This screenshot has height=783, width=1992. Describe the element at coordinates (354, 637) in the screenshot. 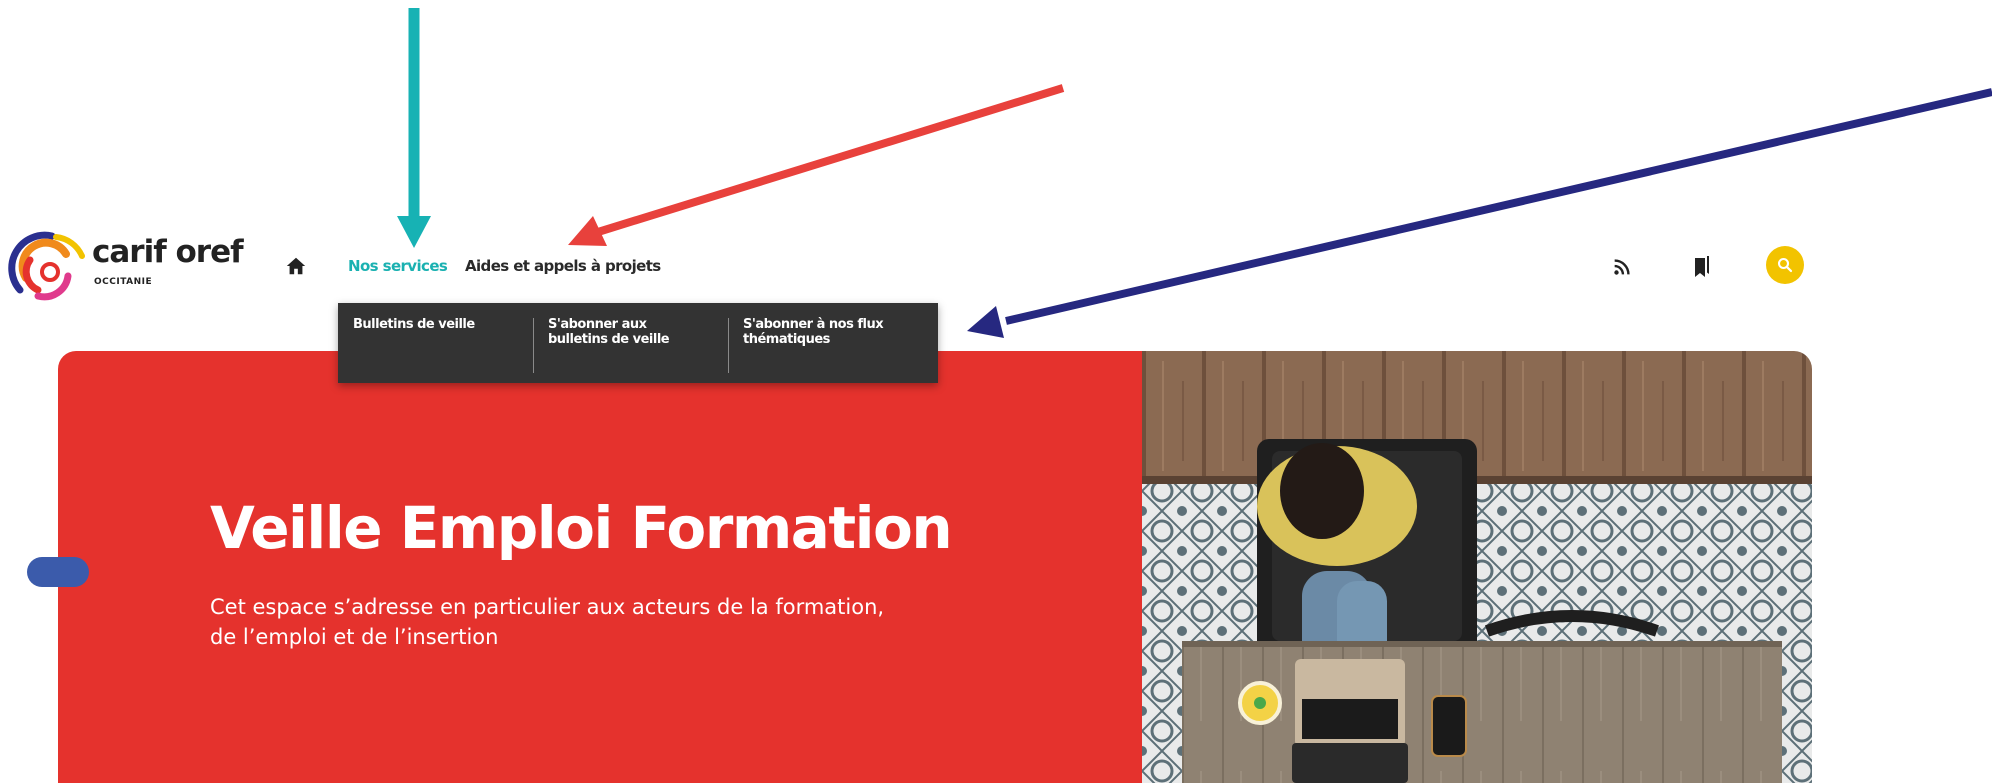

I see `hero-description-line: de l’emploi et de l’insertion` at that location.